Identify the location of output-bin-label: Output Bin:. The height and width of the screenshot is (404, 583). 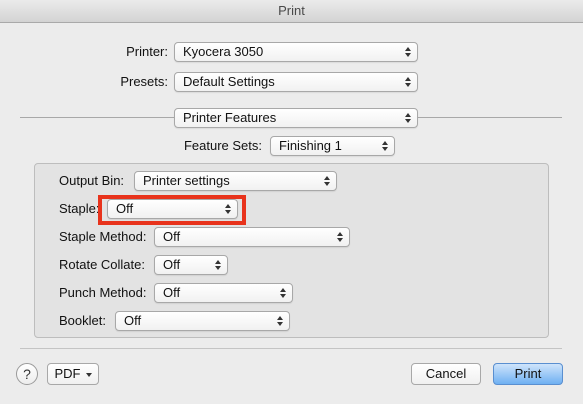
(92, 180).